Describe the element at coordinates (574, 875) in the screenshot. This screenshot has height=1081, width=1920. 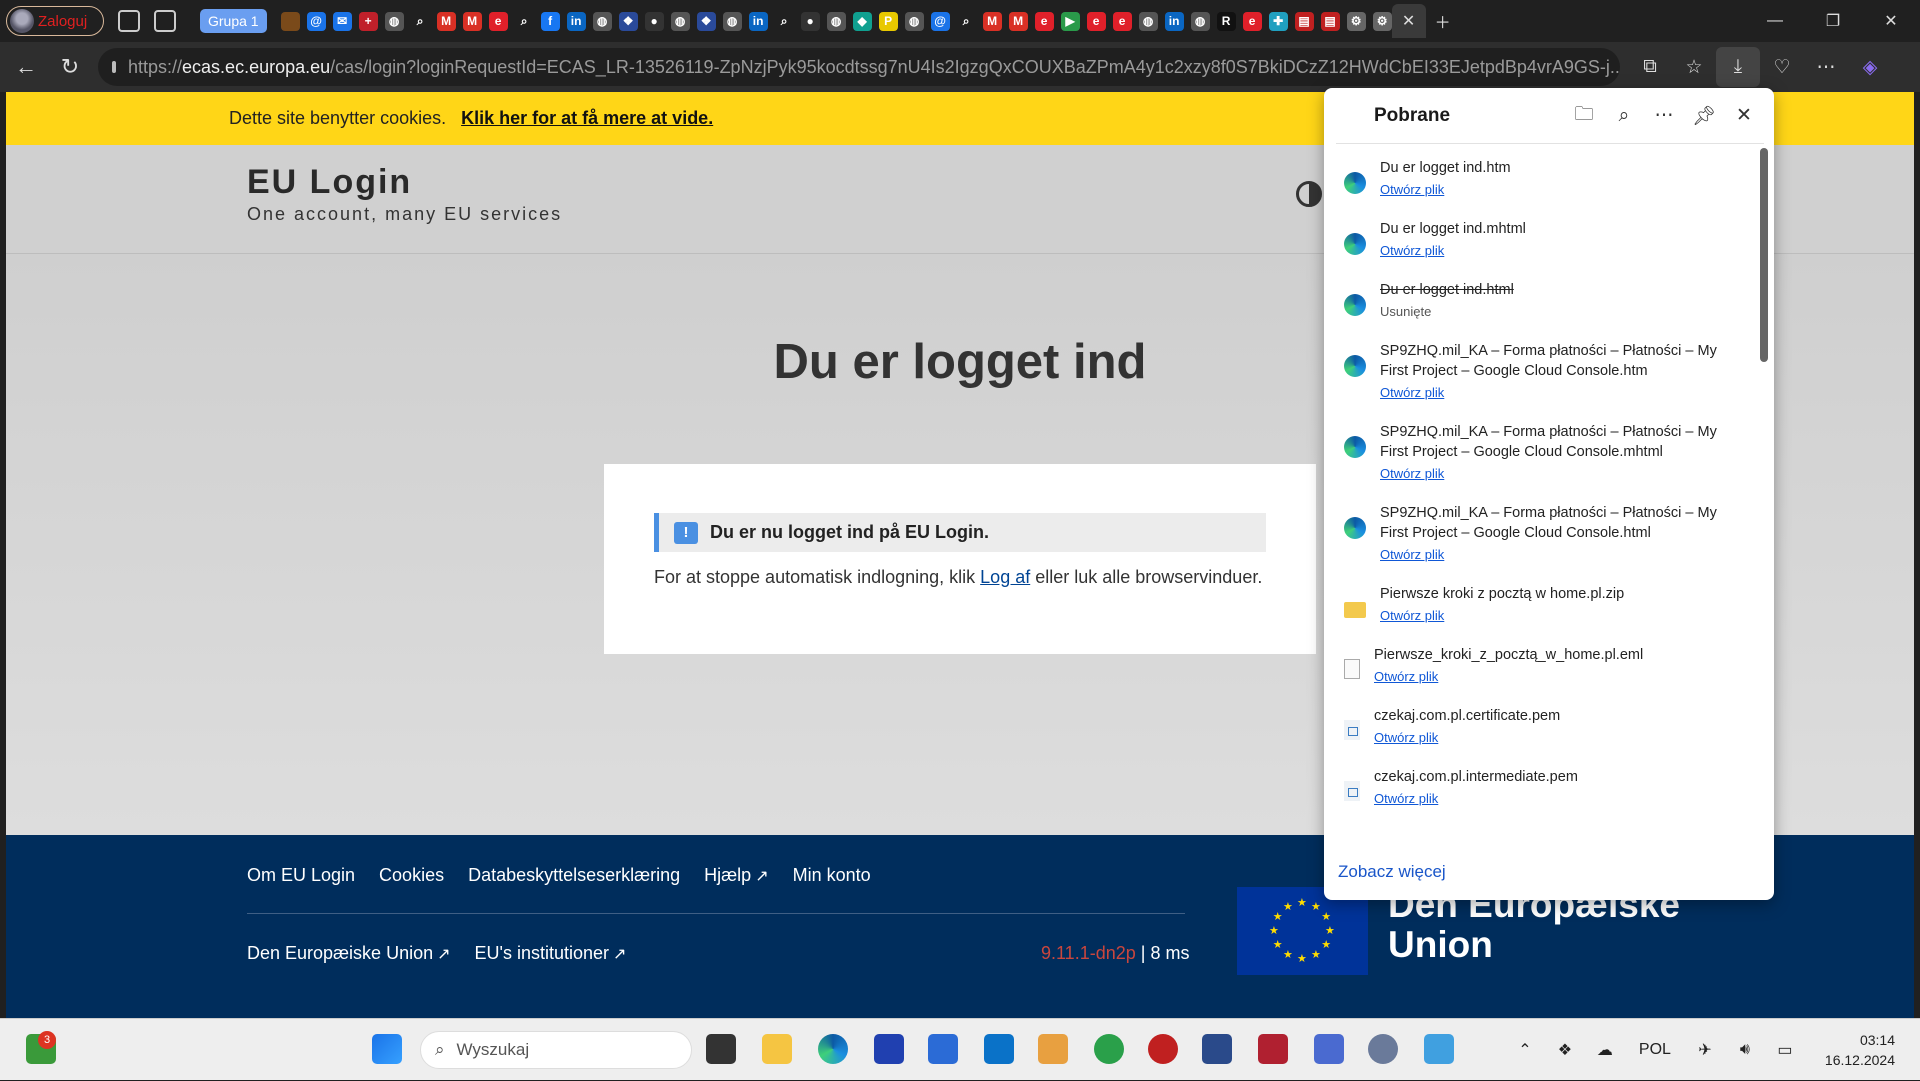
I see `footer-link-privacy: Databeskyttelseserklæring` at that location.